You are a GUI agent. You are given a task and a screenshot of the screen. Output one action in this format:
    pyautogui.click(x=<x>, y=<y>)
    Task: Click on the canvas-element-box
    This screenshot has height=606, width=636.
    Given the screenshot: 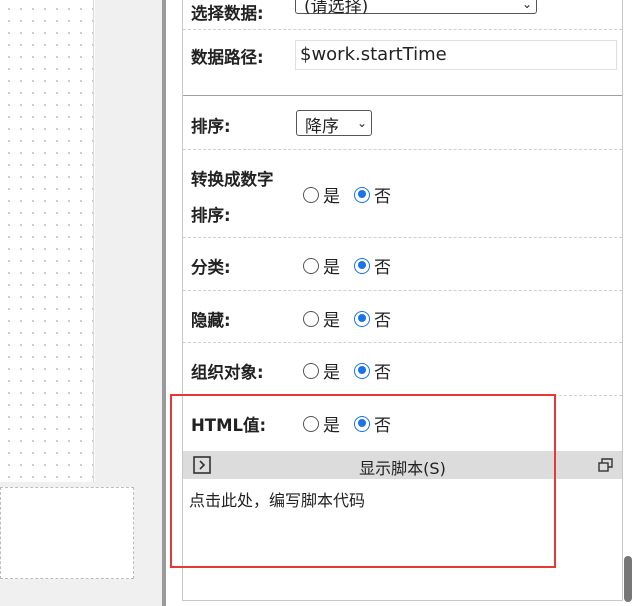 What is the action you would take?
    pyautogui.click(x=67, y=533)
    